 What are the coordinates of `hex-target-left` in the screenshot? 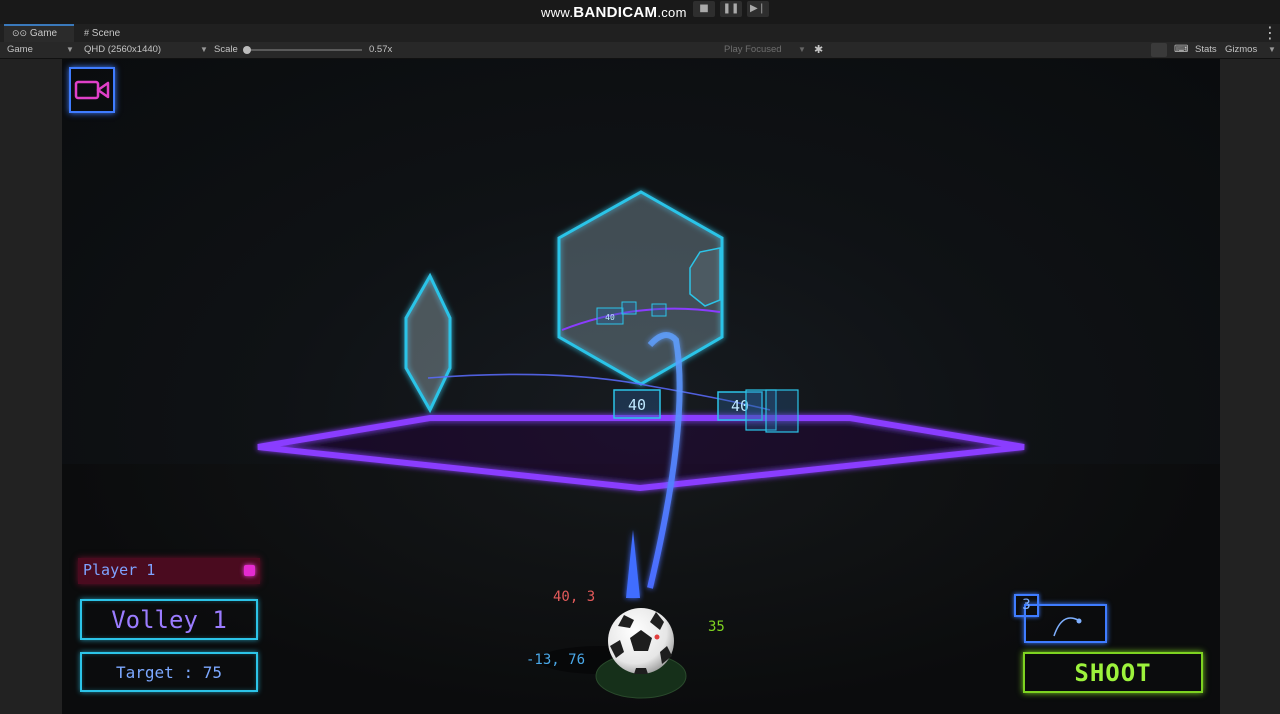 It's located at (428, 343).